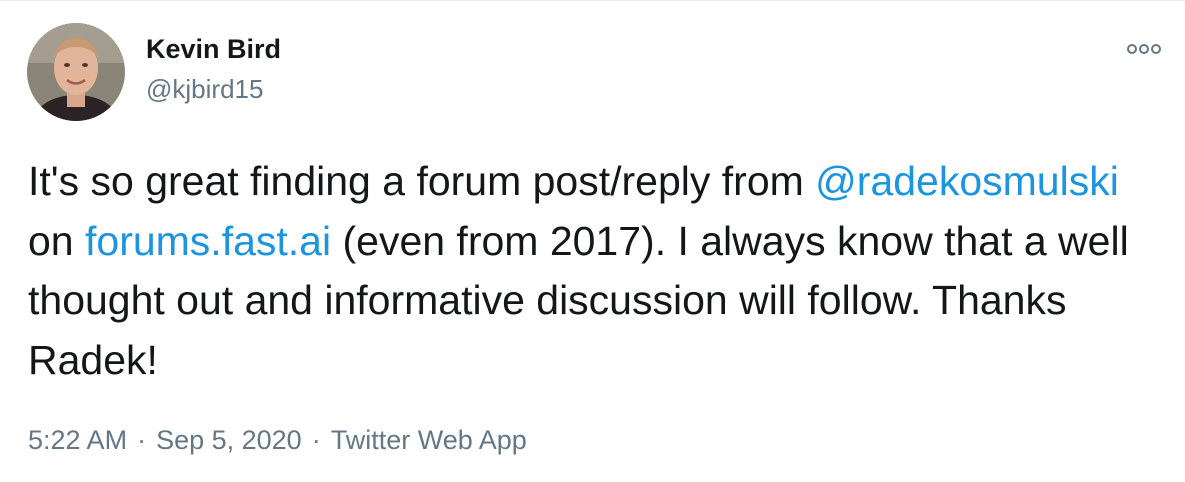 The image size is (1185, 482). I want to click on tweet-meta: 5:22 AM · Sep 5, 2020 · Twitter Web App, so click(277, 440).